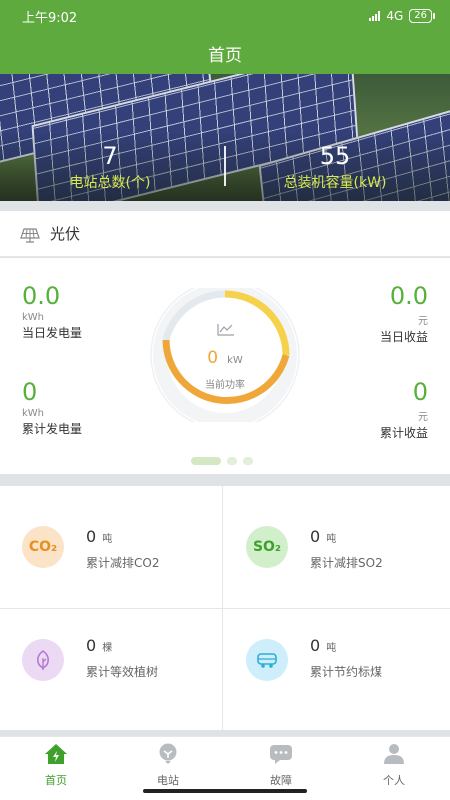 The image size is (450, 800). I want to click on battery-icon: 26, so click(422, 16).